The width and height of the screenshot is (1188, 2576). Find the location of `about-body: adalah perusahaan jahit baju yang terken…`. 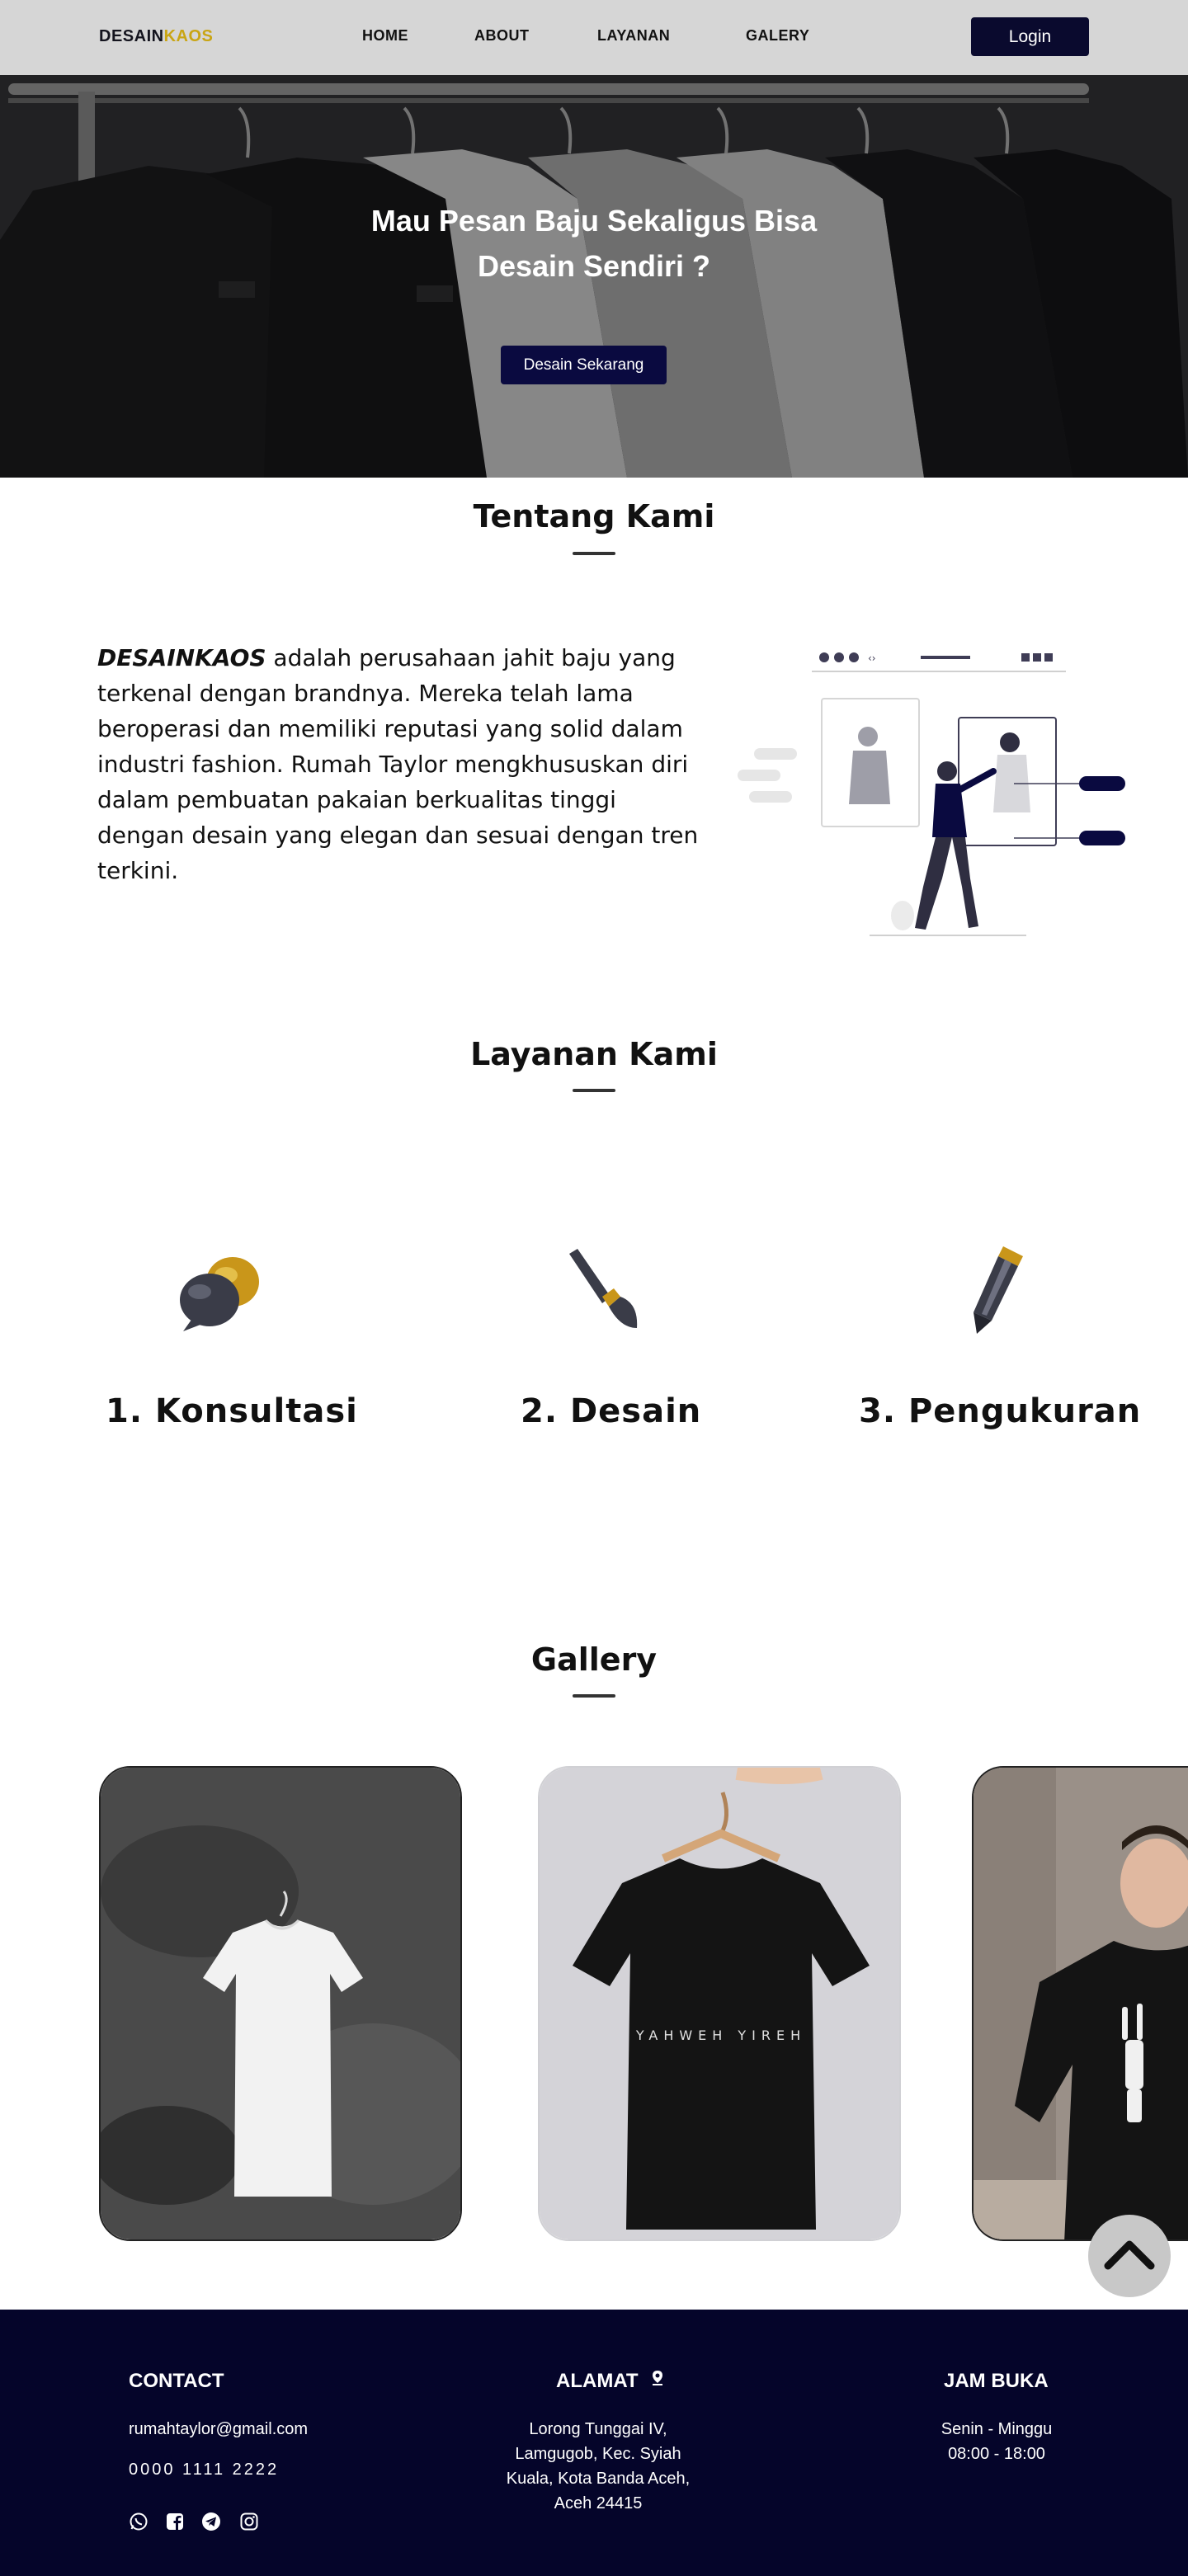

about-body: adalah perusahaan jahit baju yang terken… is located at coordinates (398, 764).